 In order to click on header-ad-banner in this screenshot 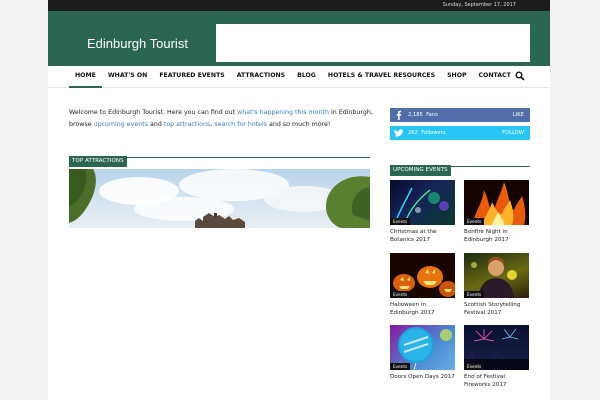, I will do `click(373, 43)`.